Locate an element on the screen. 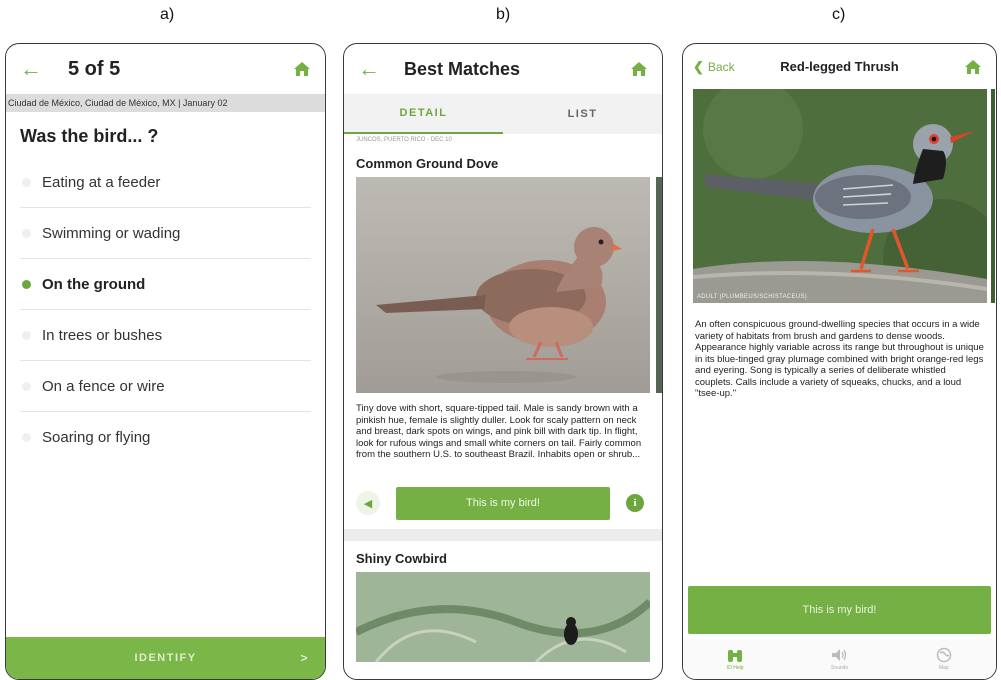 This screenshot has width=1001, height=680. radio-dot-selected is located at coordinates (26, 284).